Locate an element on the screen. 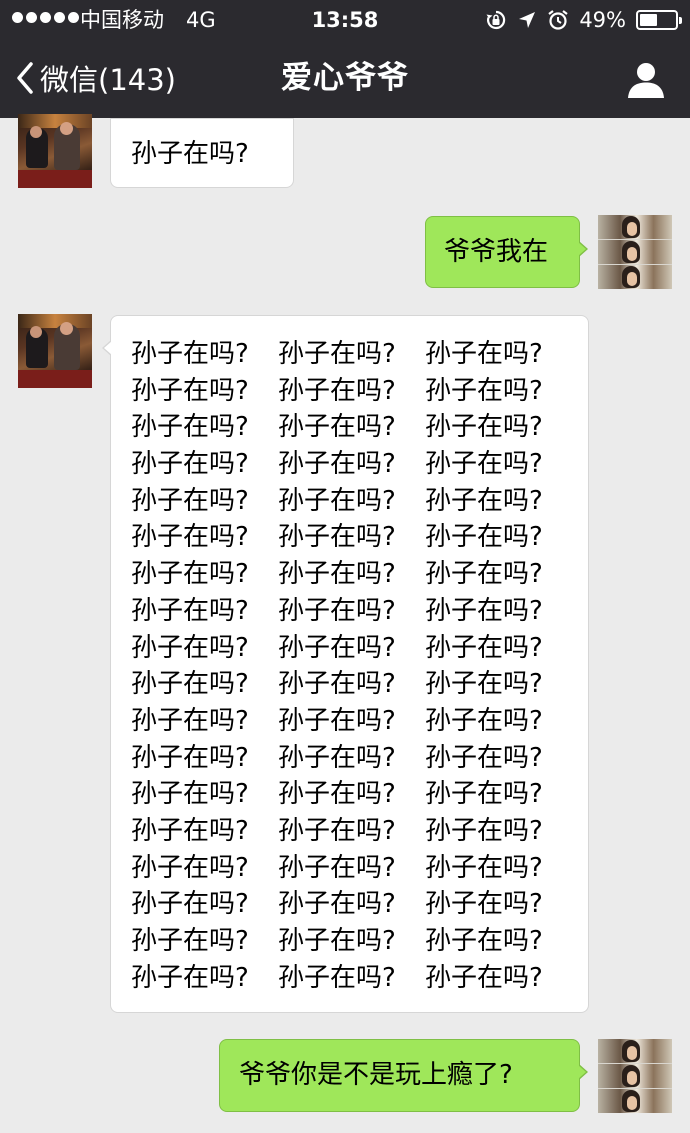 The height and width of the screenshot is (1133, 690). message-text: 爷爷你是不是玩上瘾了? is located at coordinates (376, 1075).